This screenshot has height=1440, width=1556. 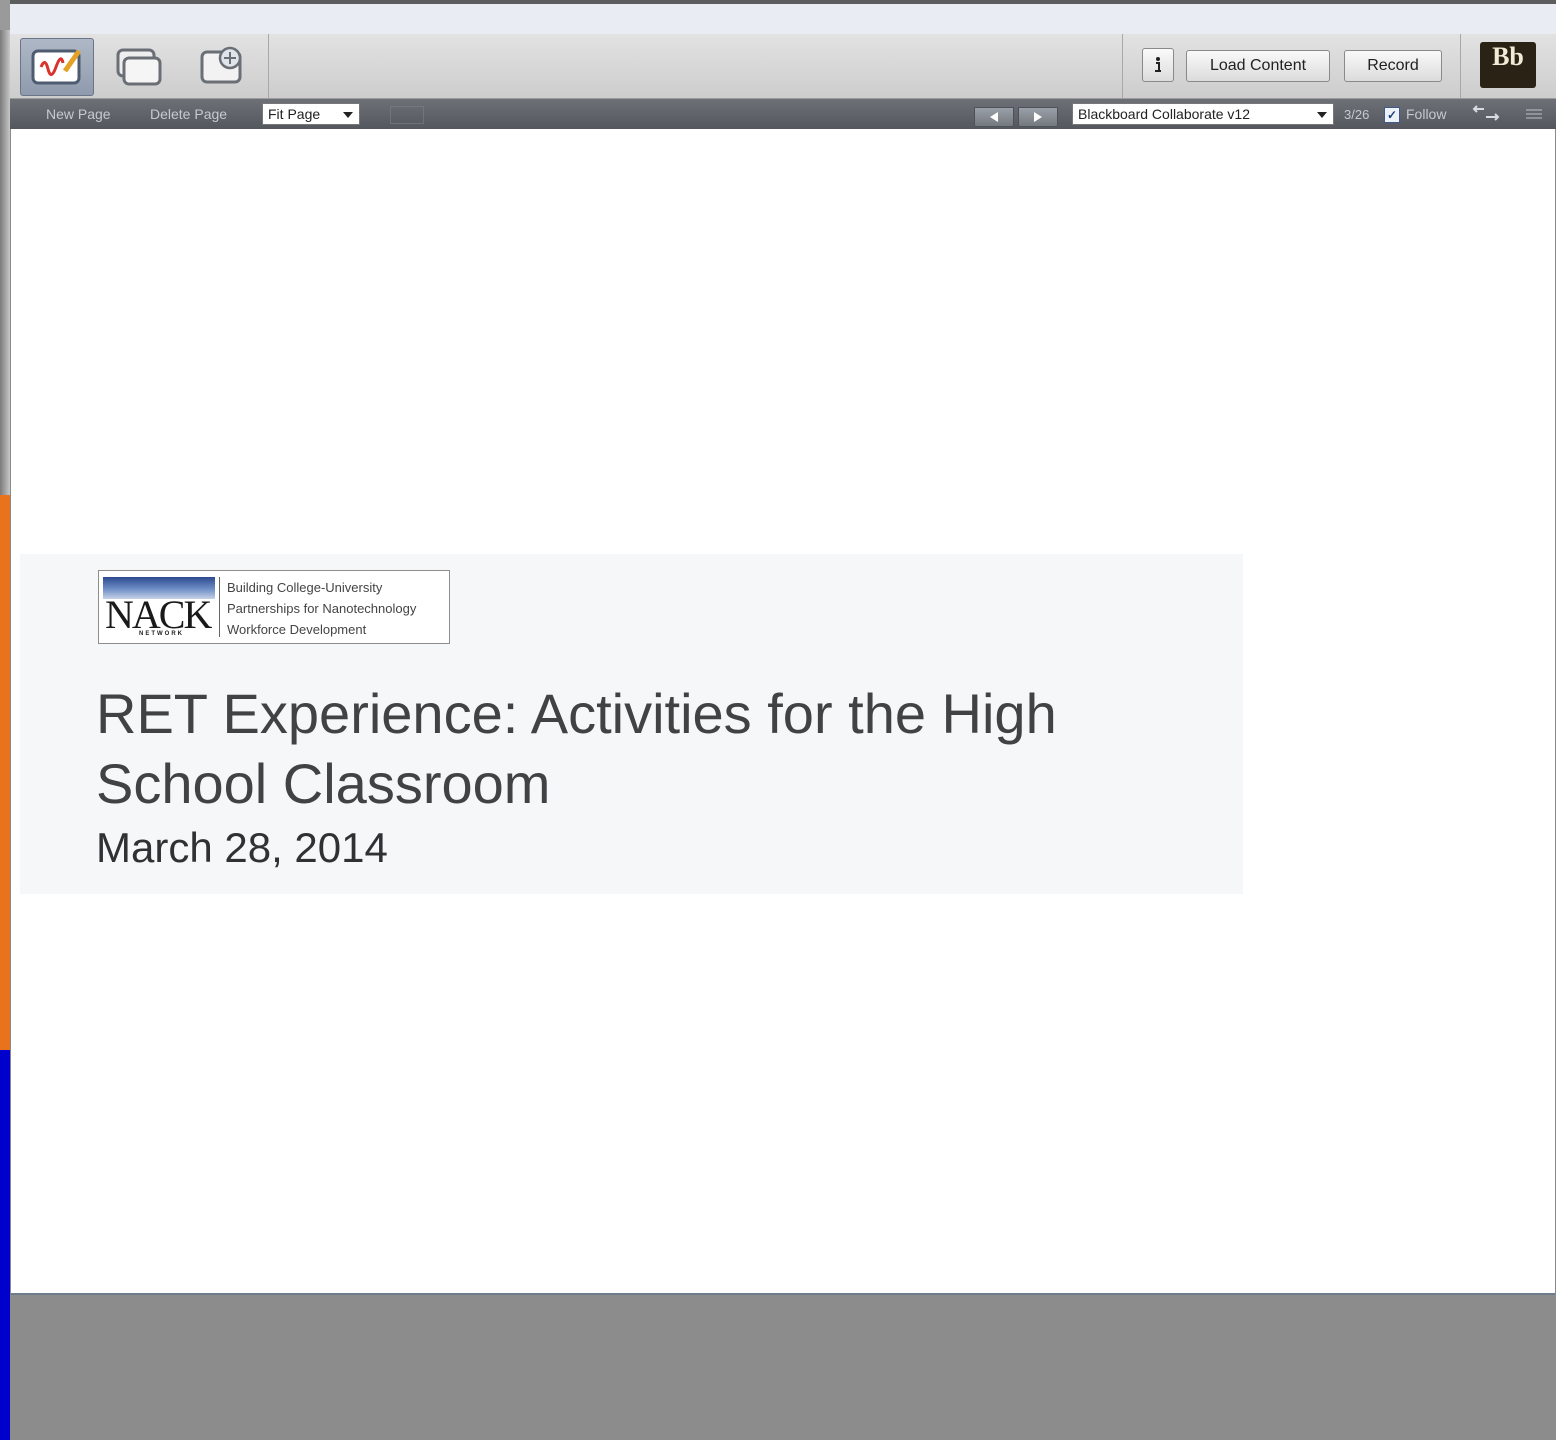 I want to click on zoom-select: Fit Page, so click(x=311, y=114).